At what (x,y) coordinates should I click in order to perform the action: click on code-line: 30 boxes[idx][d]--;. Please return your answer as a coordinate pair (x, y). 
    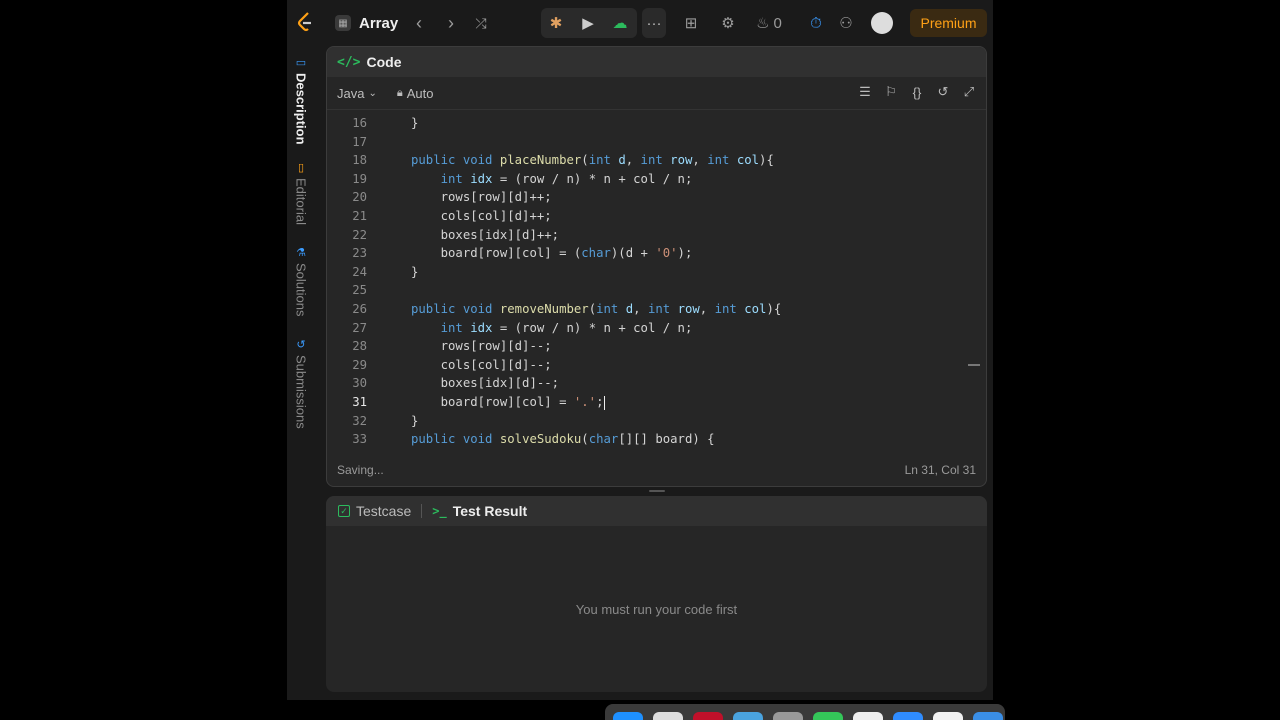
    Looking at the image, I should click on (647, 383).